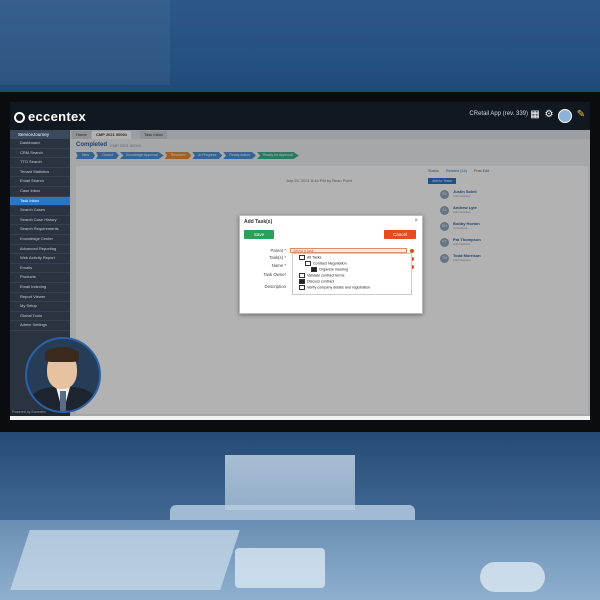 The image size is (600, 600). Describe the element at coordinates (400, 234) in the screenshot. I see `cancel-button: Cancel` at that location.